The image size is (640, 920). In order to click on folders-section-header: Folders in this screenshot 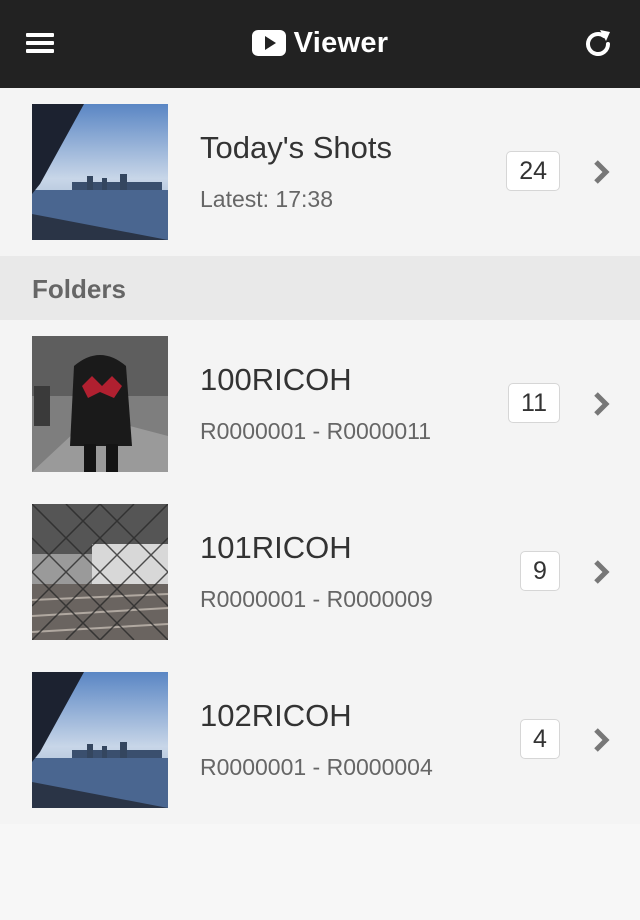, I will do `click(320, 288)`.